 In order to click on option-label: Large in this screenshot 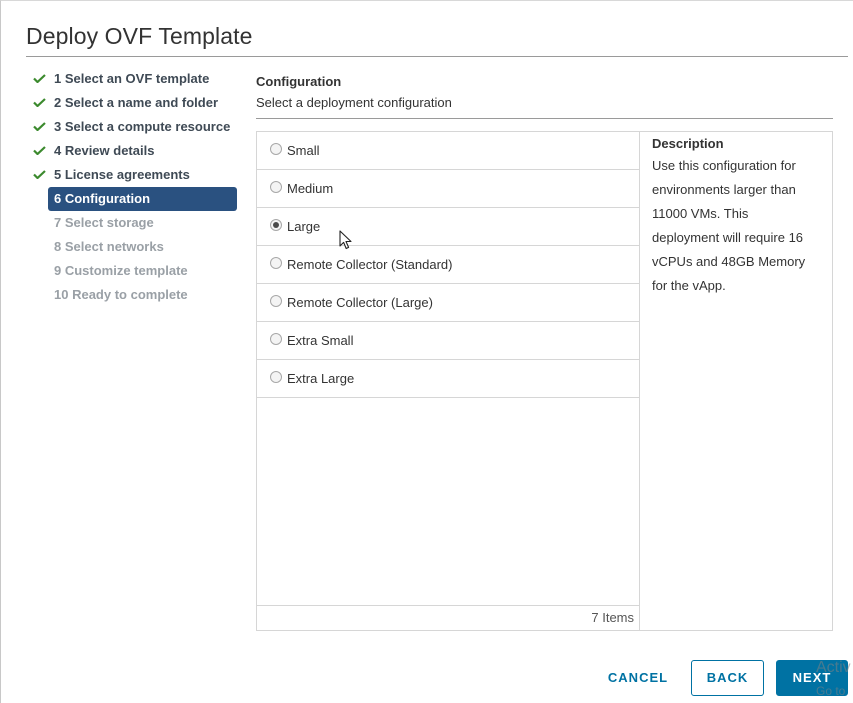, I will do `click(304, 226)`.